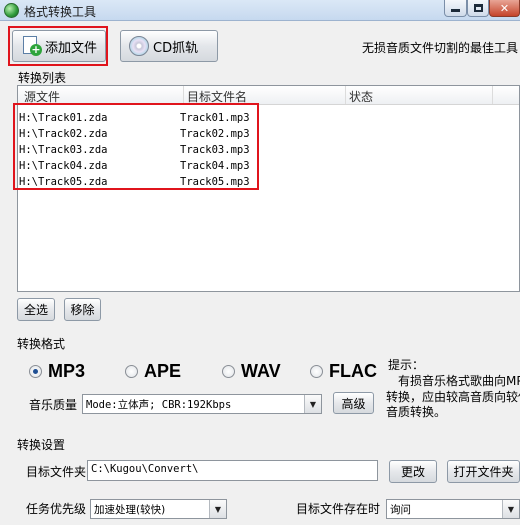 This screenshot has height=525, width=520. I want to click on radio-flac: FLAC, so click(343, 371).